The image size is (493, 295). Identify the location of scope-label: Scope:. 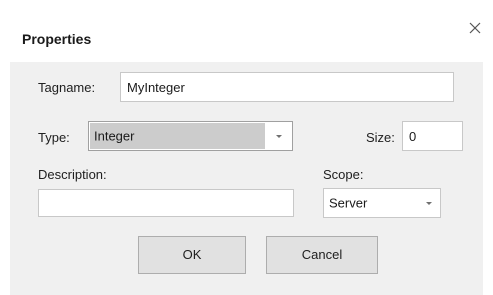
(343, 174).